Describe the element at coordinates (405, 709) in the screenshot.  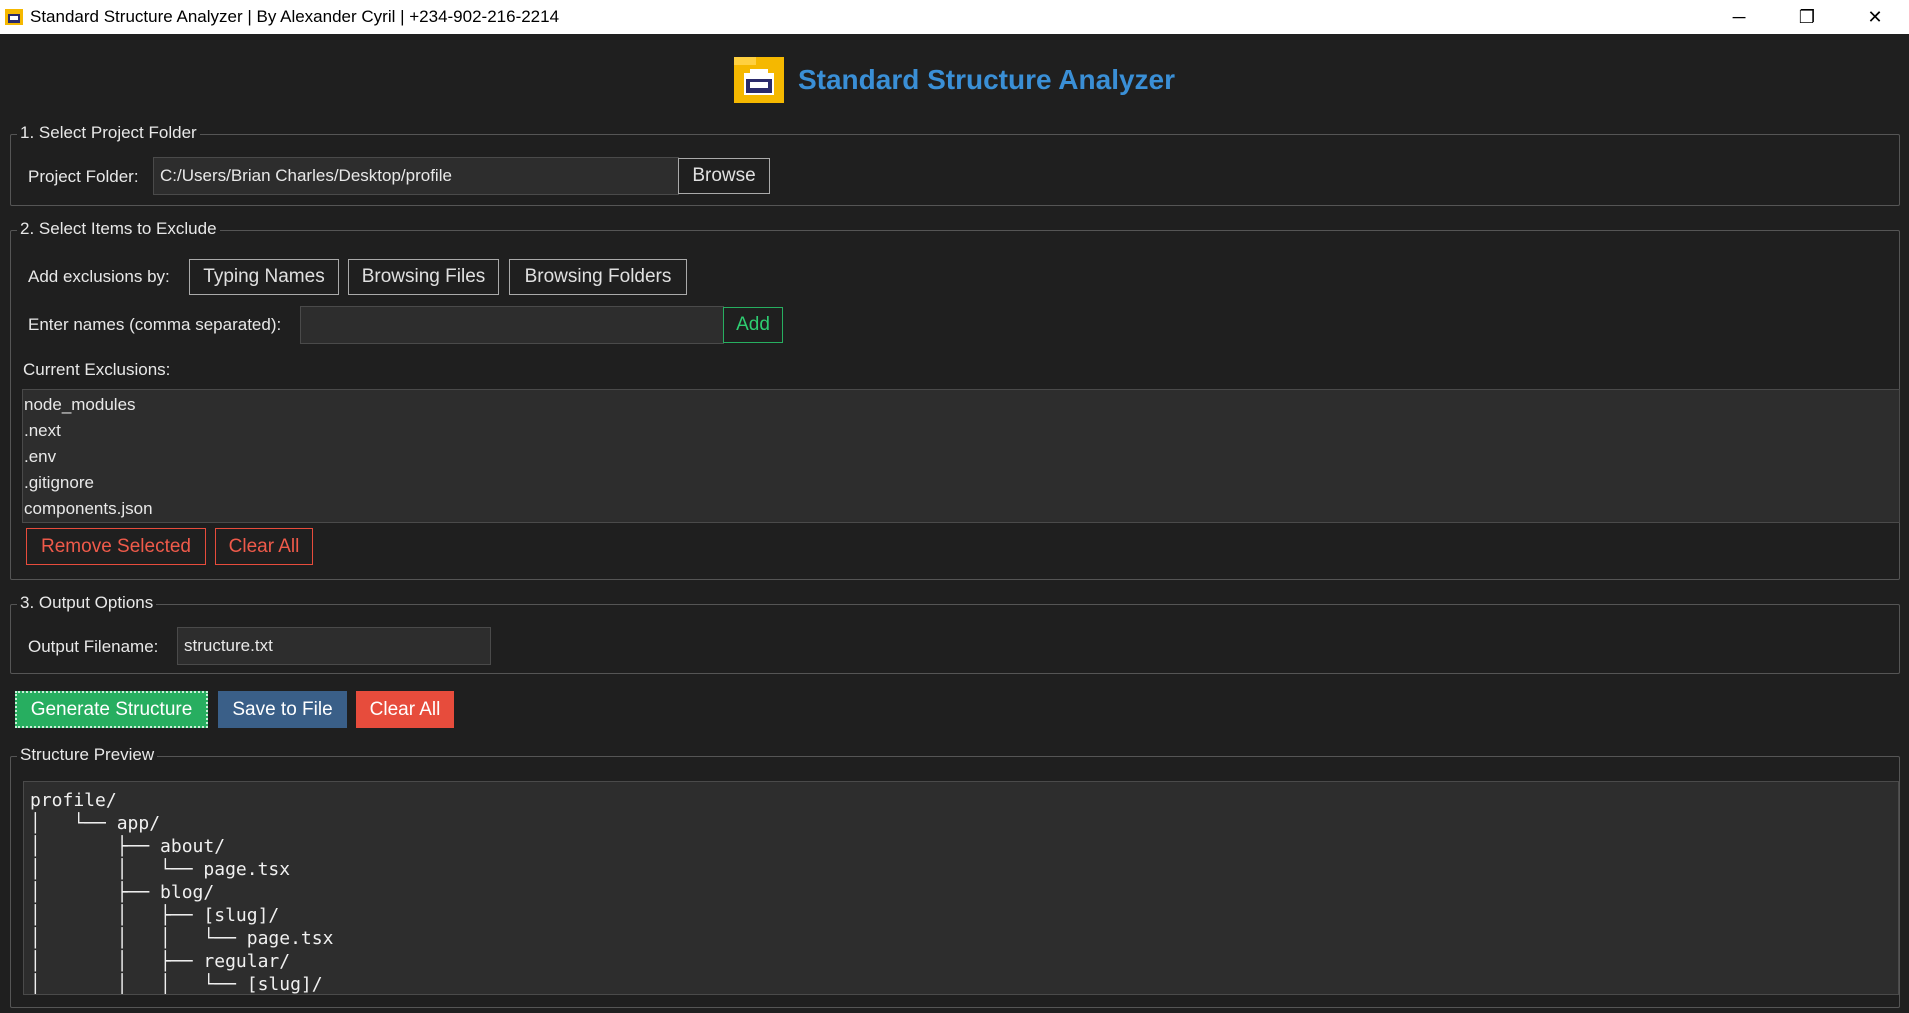
I see `clear-all-button: Clear All` at that location.